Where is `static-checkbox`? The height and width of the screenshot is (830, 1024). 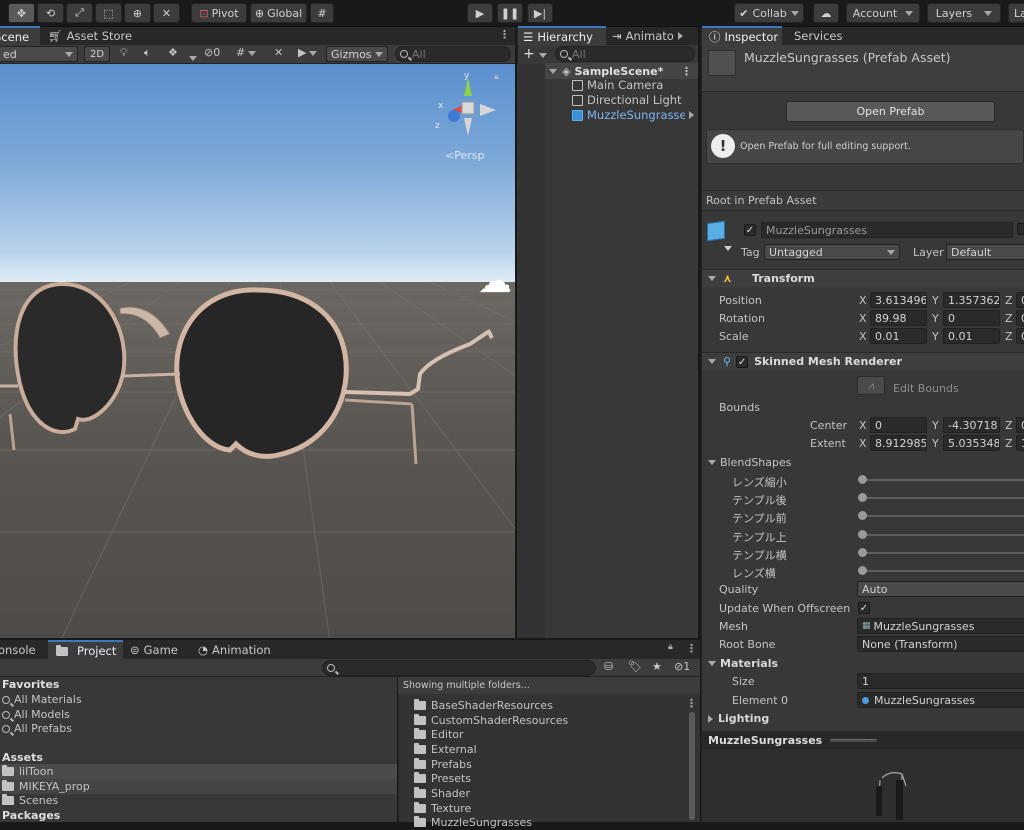
static-checkbox is located at coordinates (1020, 229).